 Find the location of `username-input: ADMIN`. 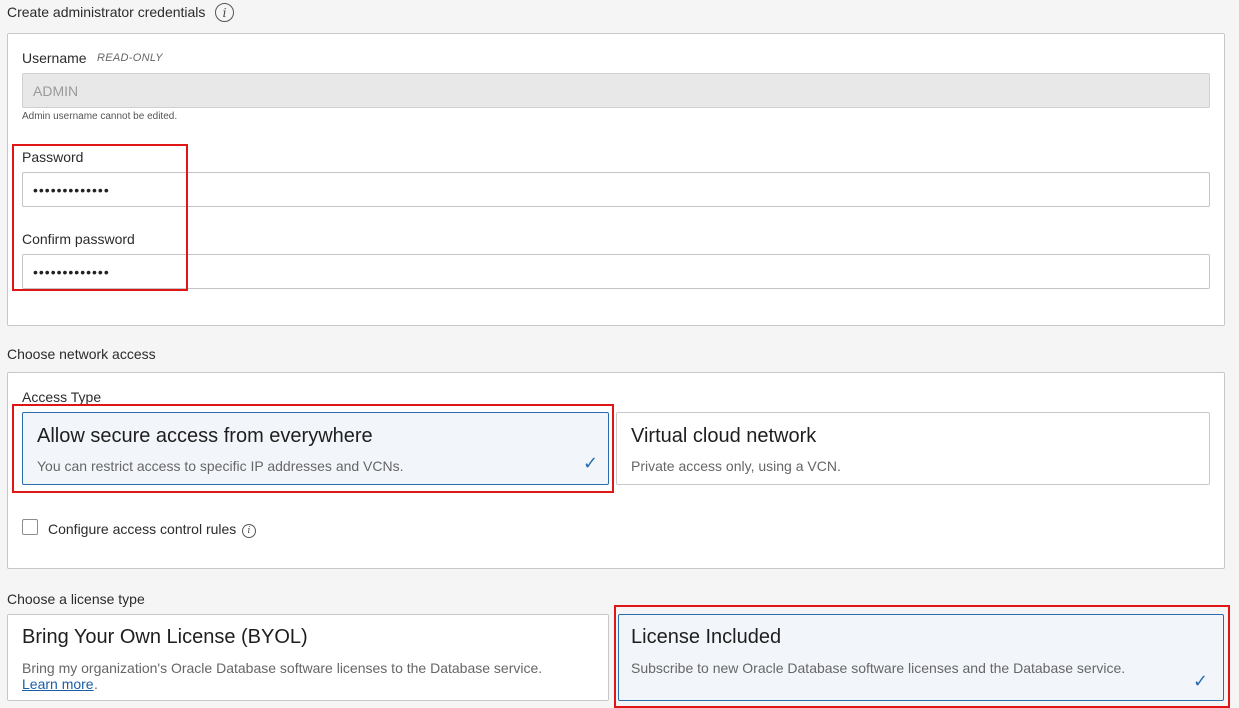

username-input: ADMIN is located at coordinates (616, 90).